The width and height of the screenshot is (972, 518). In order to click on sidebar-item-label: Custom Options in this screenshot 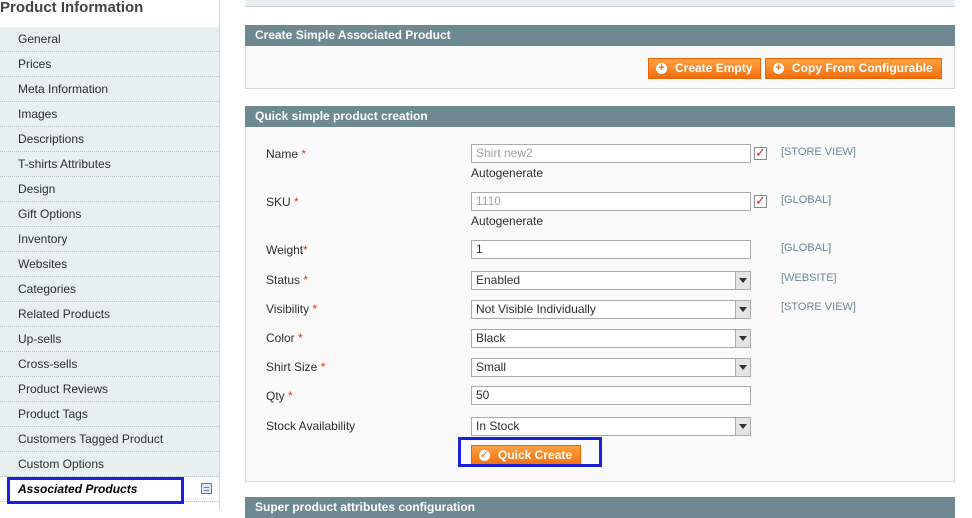, I will do `click(61, 464)`.